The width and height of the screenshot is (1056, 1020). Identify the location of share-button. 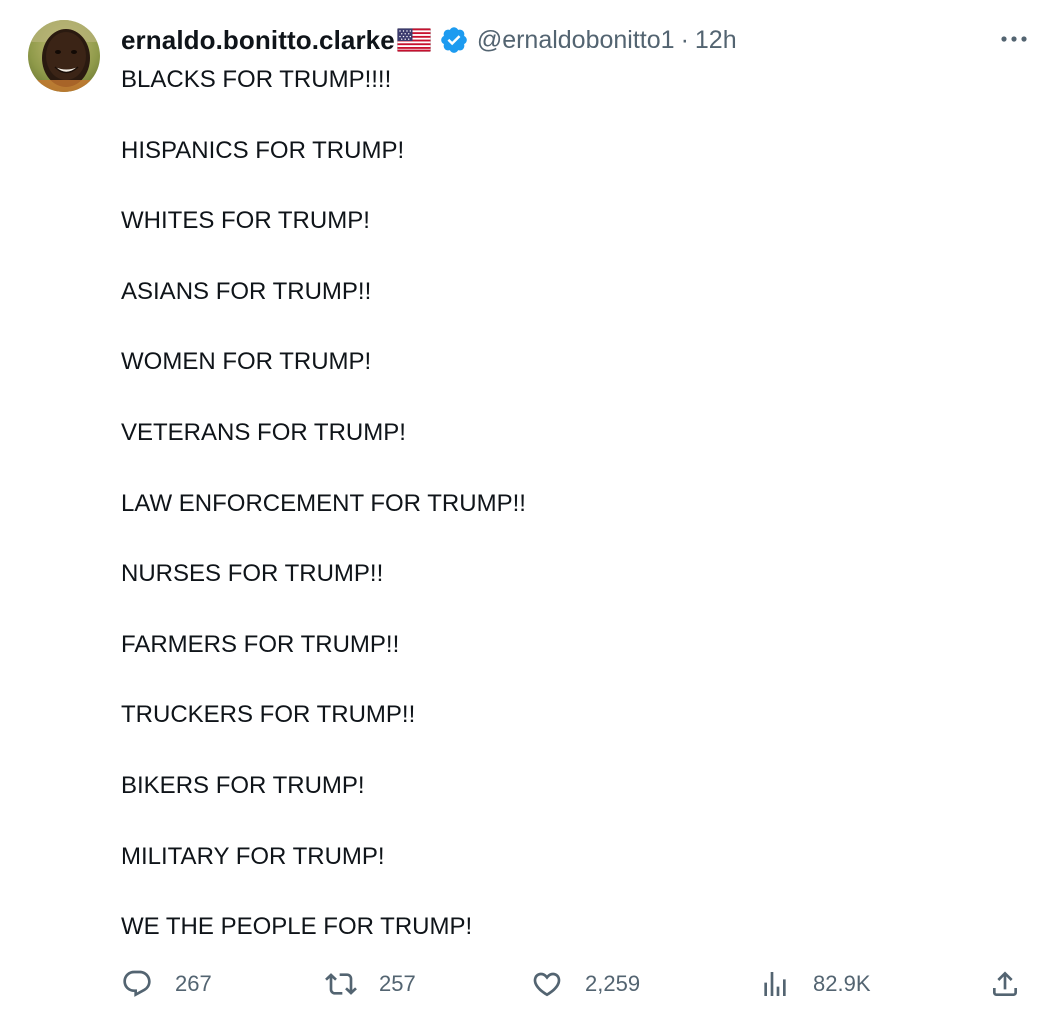
(1005, 984).